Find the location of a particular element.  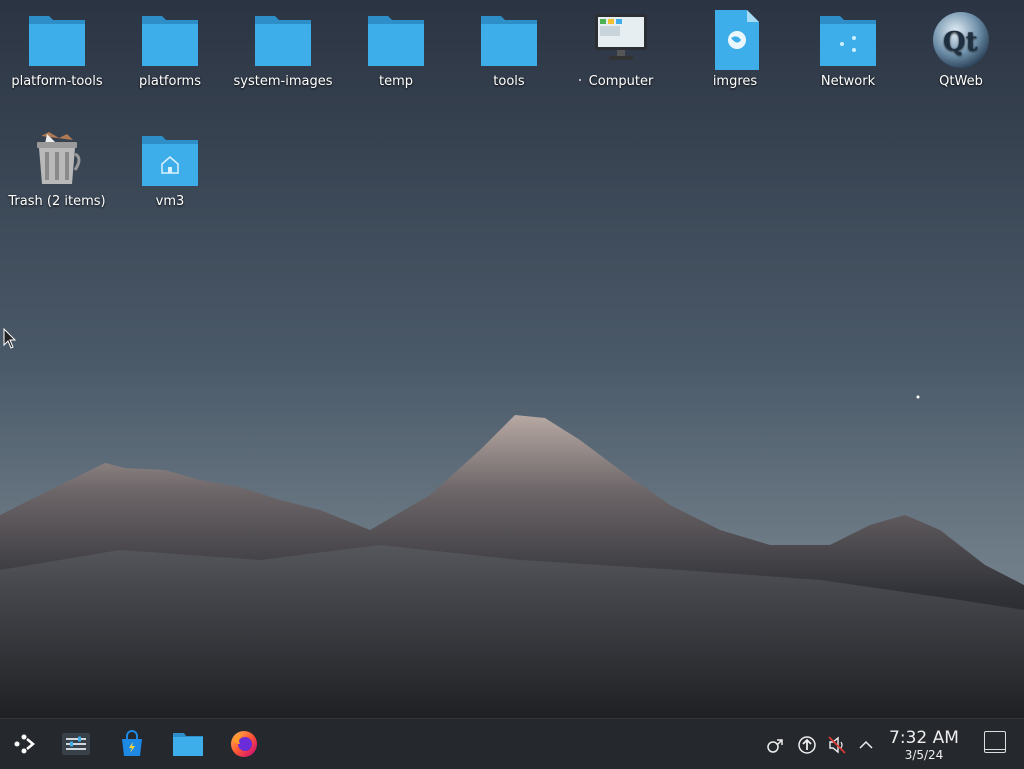

desktop-icon-label: platforms is located at coordinates (169, 81).